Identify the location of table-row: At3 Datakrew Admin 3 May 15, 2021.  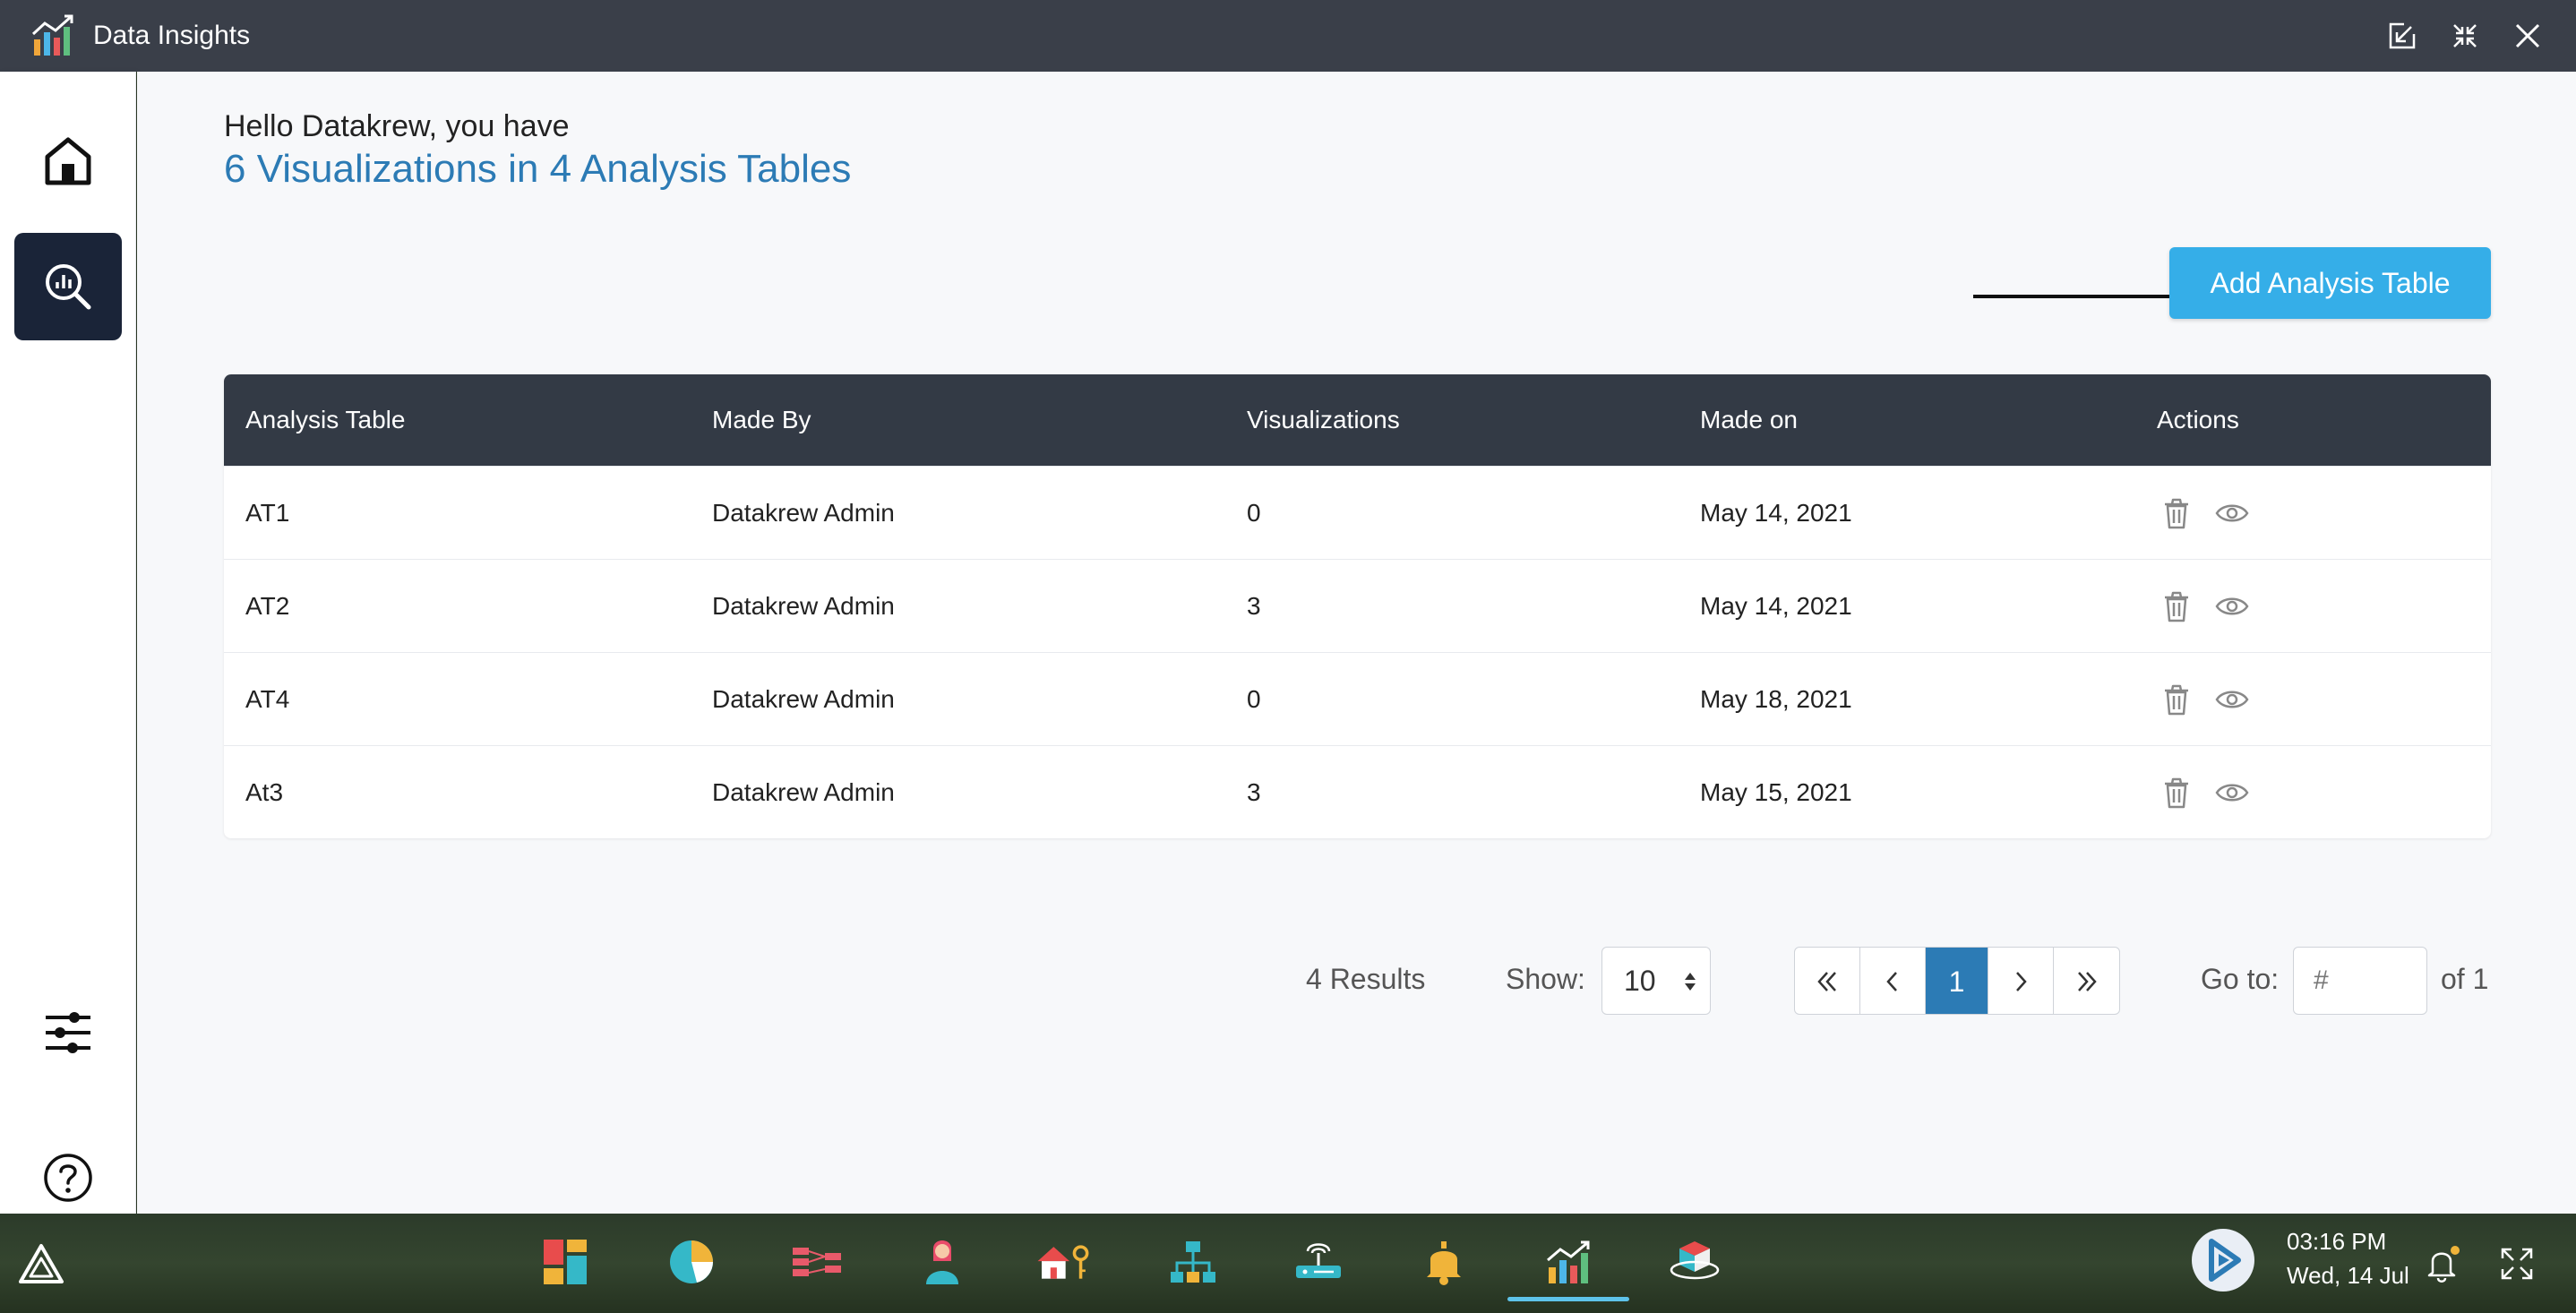
(1357, 791).